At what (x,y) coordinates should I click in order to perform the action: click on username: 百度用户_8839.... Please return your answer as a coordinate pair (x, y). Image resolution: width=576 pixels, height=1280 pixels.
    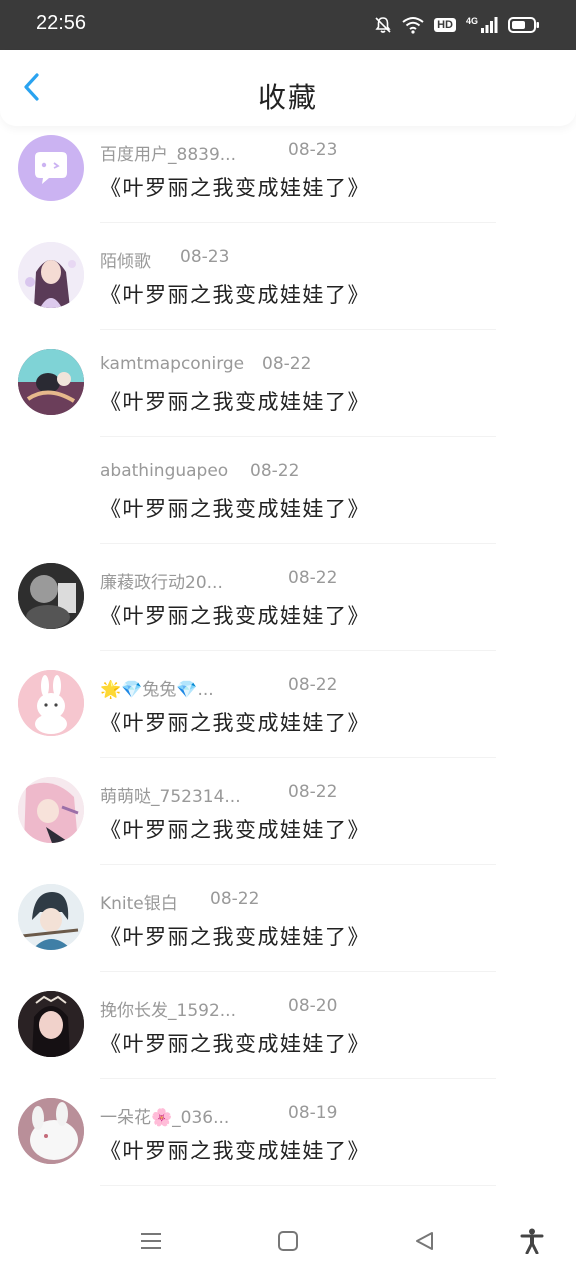
    Looking at the image, I should click on (168, 155).